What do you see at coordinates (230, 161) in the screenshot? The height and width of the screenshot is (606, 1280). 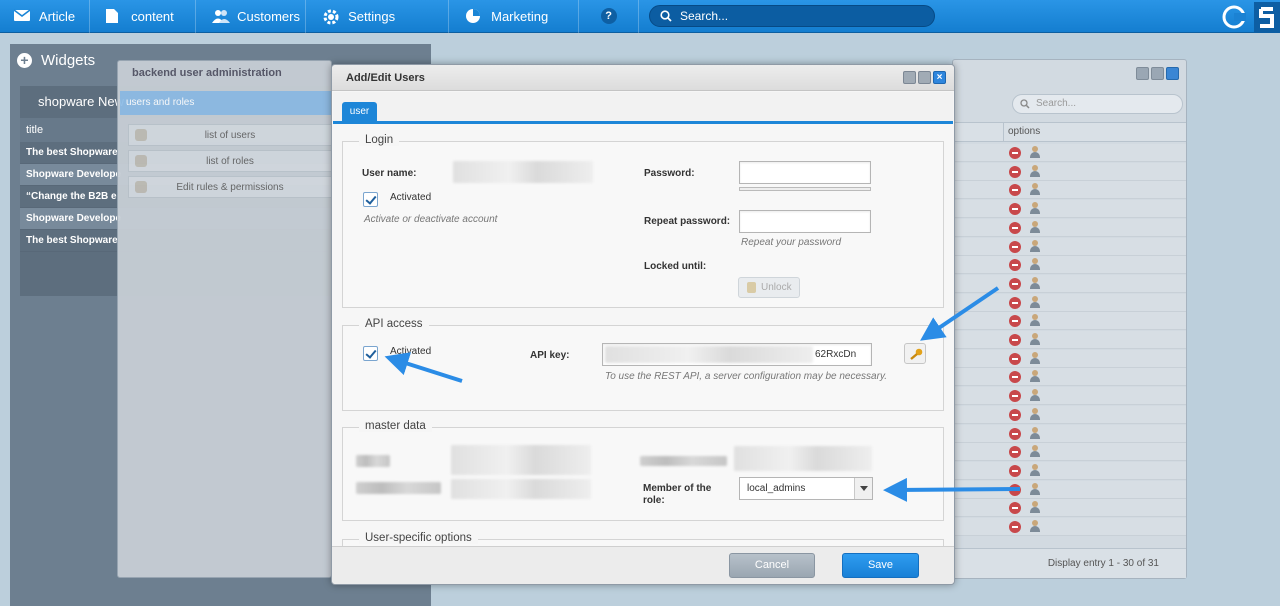 I see `list-of-roles-item: list of roles` at bounding box center [230, 161].